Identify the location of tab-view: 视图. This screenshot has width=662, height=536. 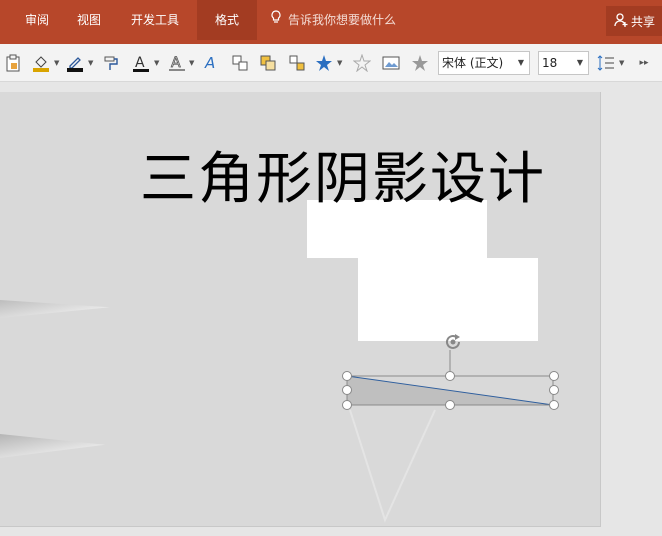
(89, 20).